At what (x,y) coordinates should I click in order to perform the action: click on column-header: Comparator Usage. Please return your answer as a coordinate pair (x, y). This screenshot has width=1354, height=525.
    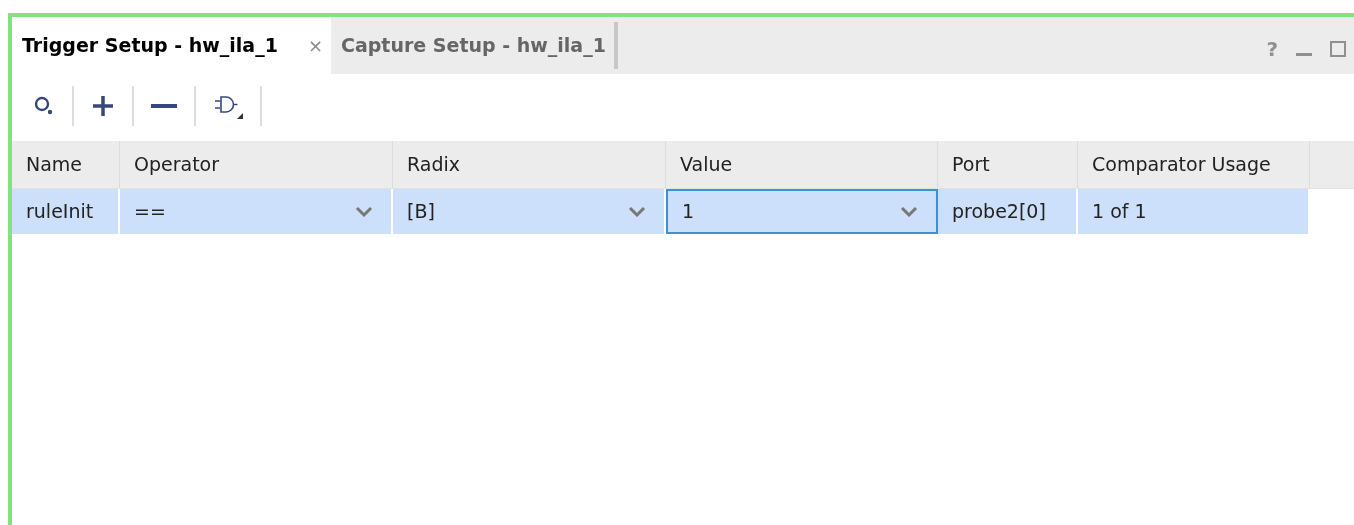
    Looking at the image, I should click on (1194, 164).